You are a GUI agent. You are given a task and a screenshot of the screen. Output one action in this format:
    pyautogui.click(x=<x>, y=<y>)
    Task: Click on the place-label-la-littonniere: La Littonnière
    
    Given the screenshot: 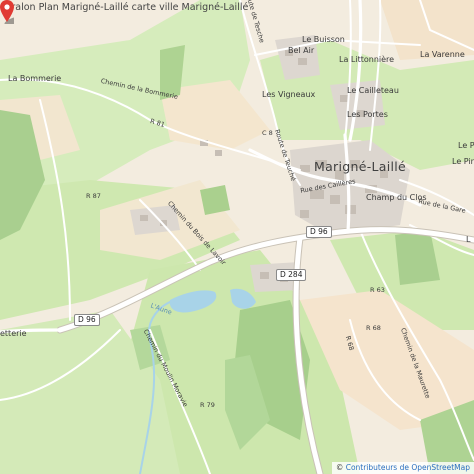 What is the action you would take?
    pyautogui.click(x=367, y=59)
    